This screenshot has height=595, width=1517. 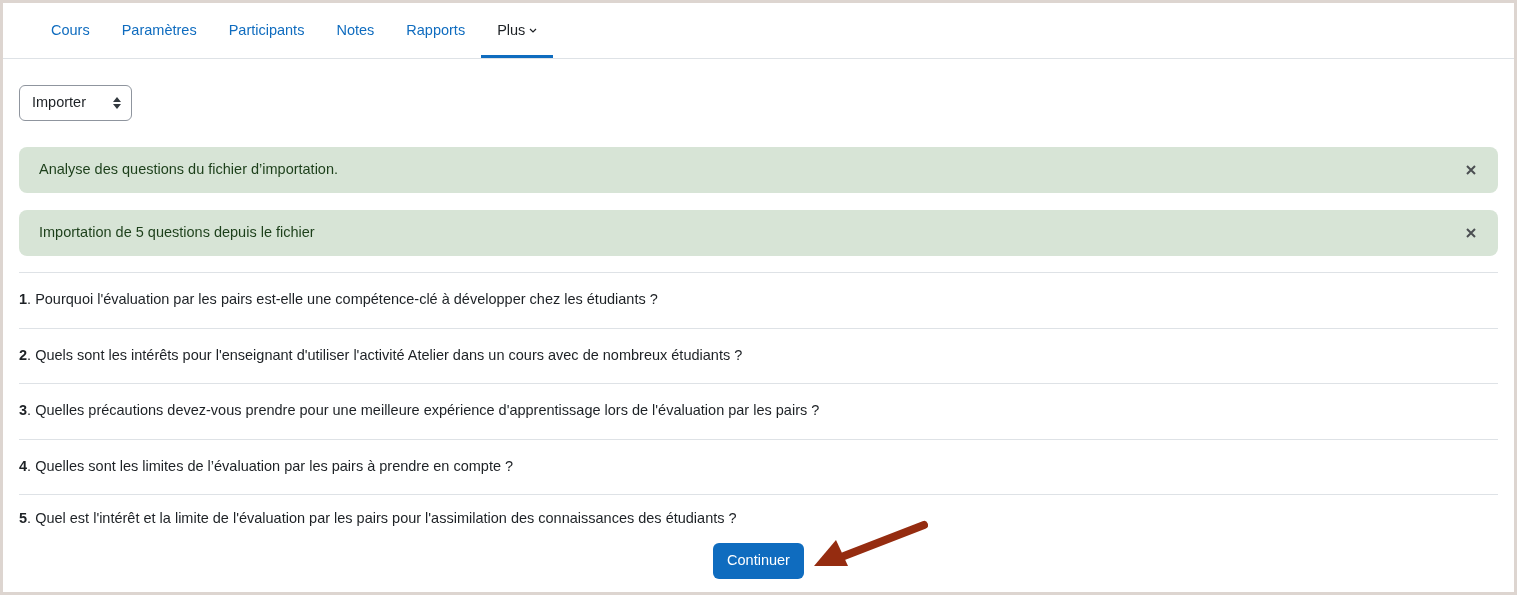 What do you see at coordinates (70, 30) in the screenshot?
I see `nav-tab: Cours` at bounding box center [70, 30].